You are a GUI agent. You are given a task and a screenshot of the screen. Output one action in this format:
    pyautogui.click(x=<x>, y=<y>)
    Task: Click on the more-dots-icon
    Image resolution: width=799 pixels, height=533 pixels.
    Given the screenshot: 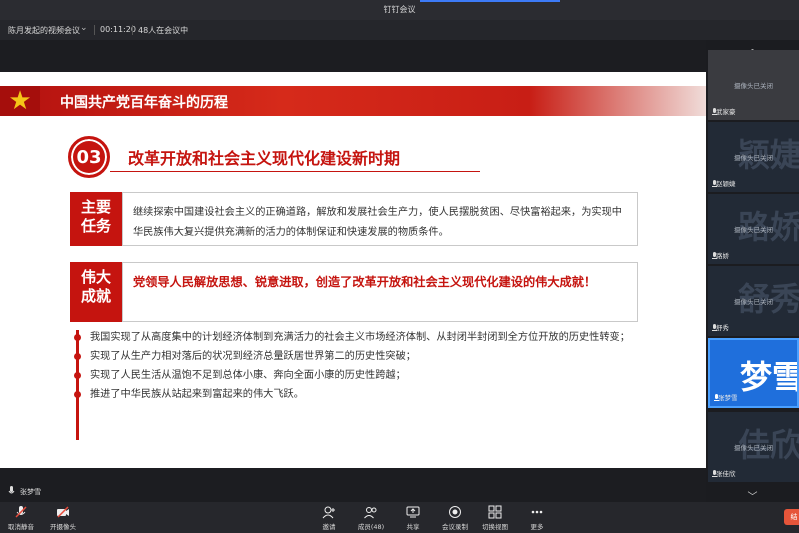 What is the action you would take?
    pyautogui.click(x=537, y=512)
    